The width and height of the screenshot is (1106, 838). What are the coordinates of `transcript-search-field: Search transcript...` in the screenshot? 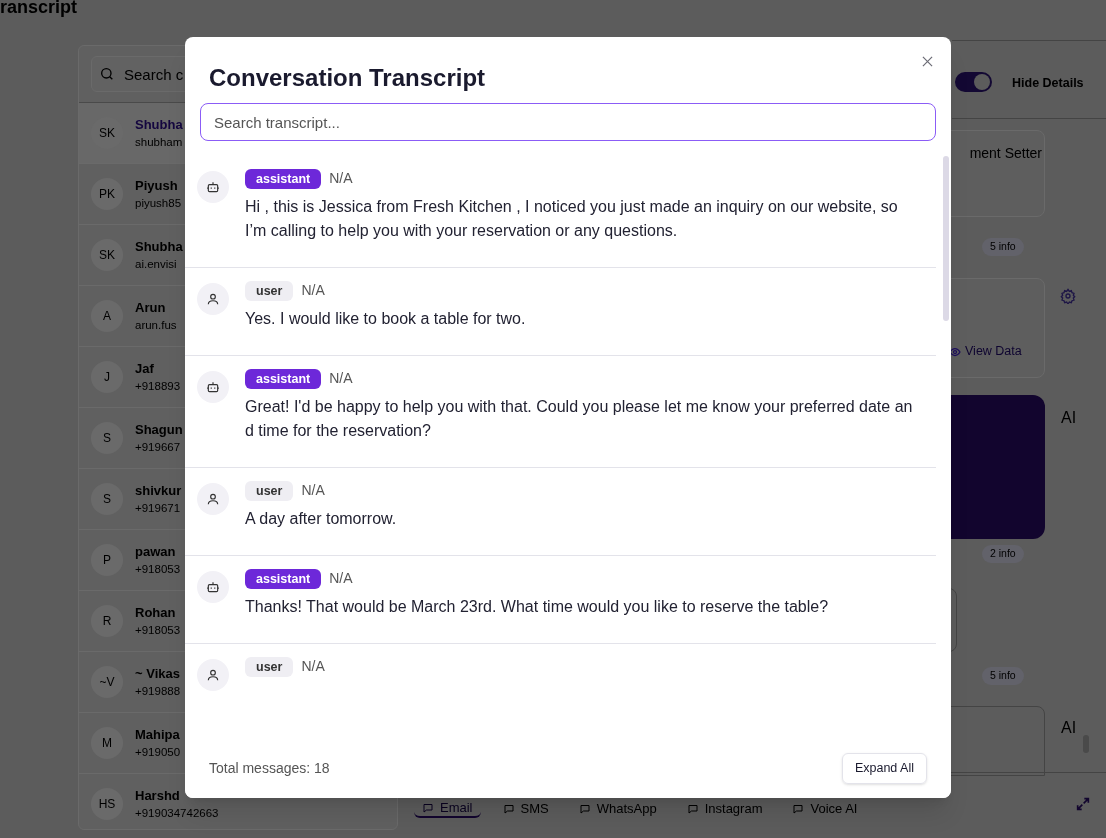 It's located at (568, 122).